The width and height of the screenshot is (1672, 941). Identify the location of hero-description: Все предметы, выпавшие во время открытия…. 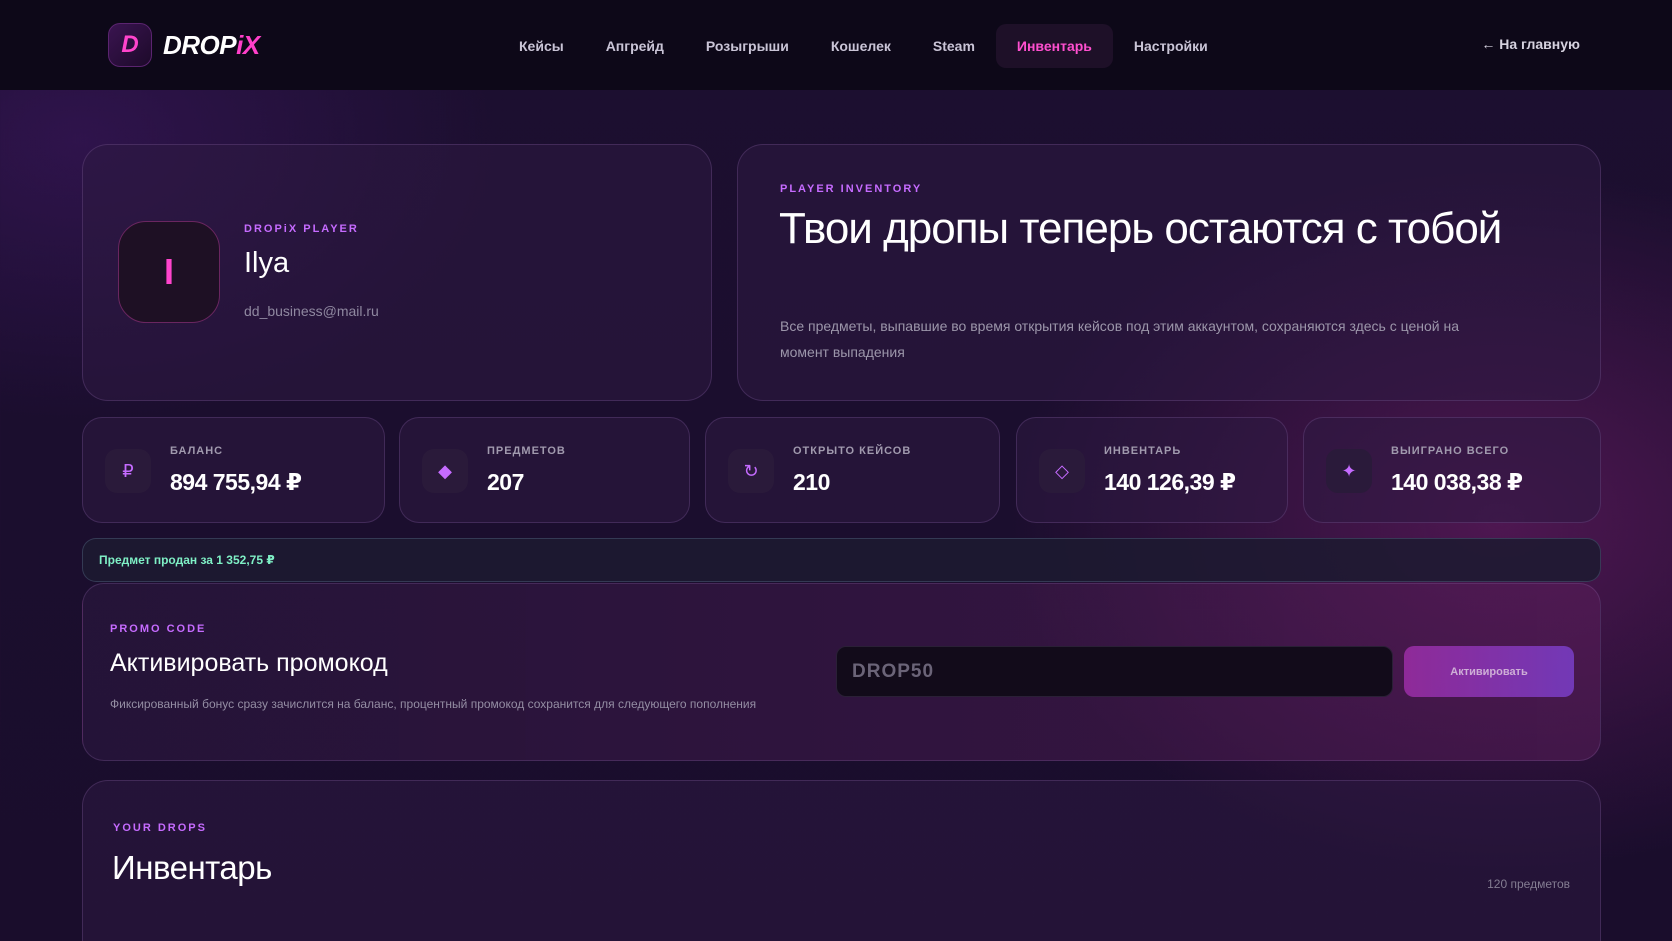
(1120, 339).